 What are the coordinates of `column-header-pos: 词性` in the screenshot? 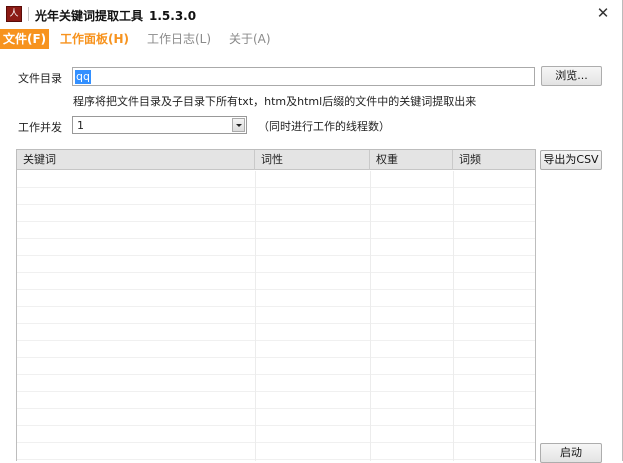 It's located at (312, 160).